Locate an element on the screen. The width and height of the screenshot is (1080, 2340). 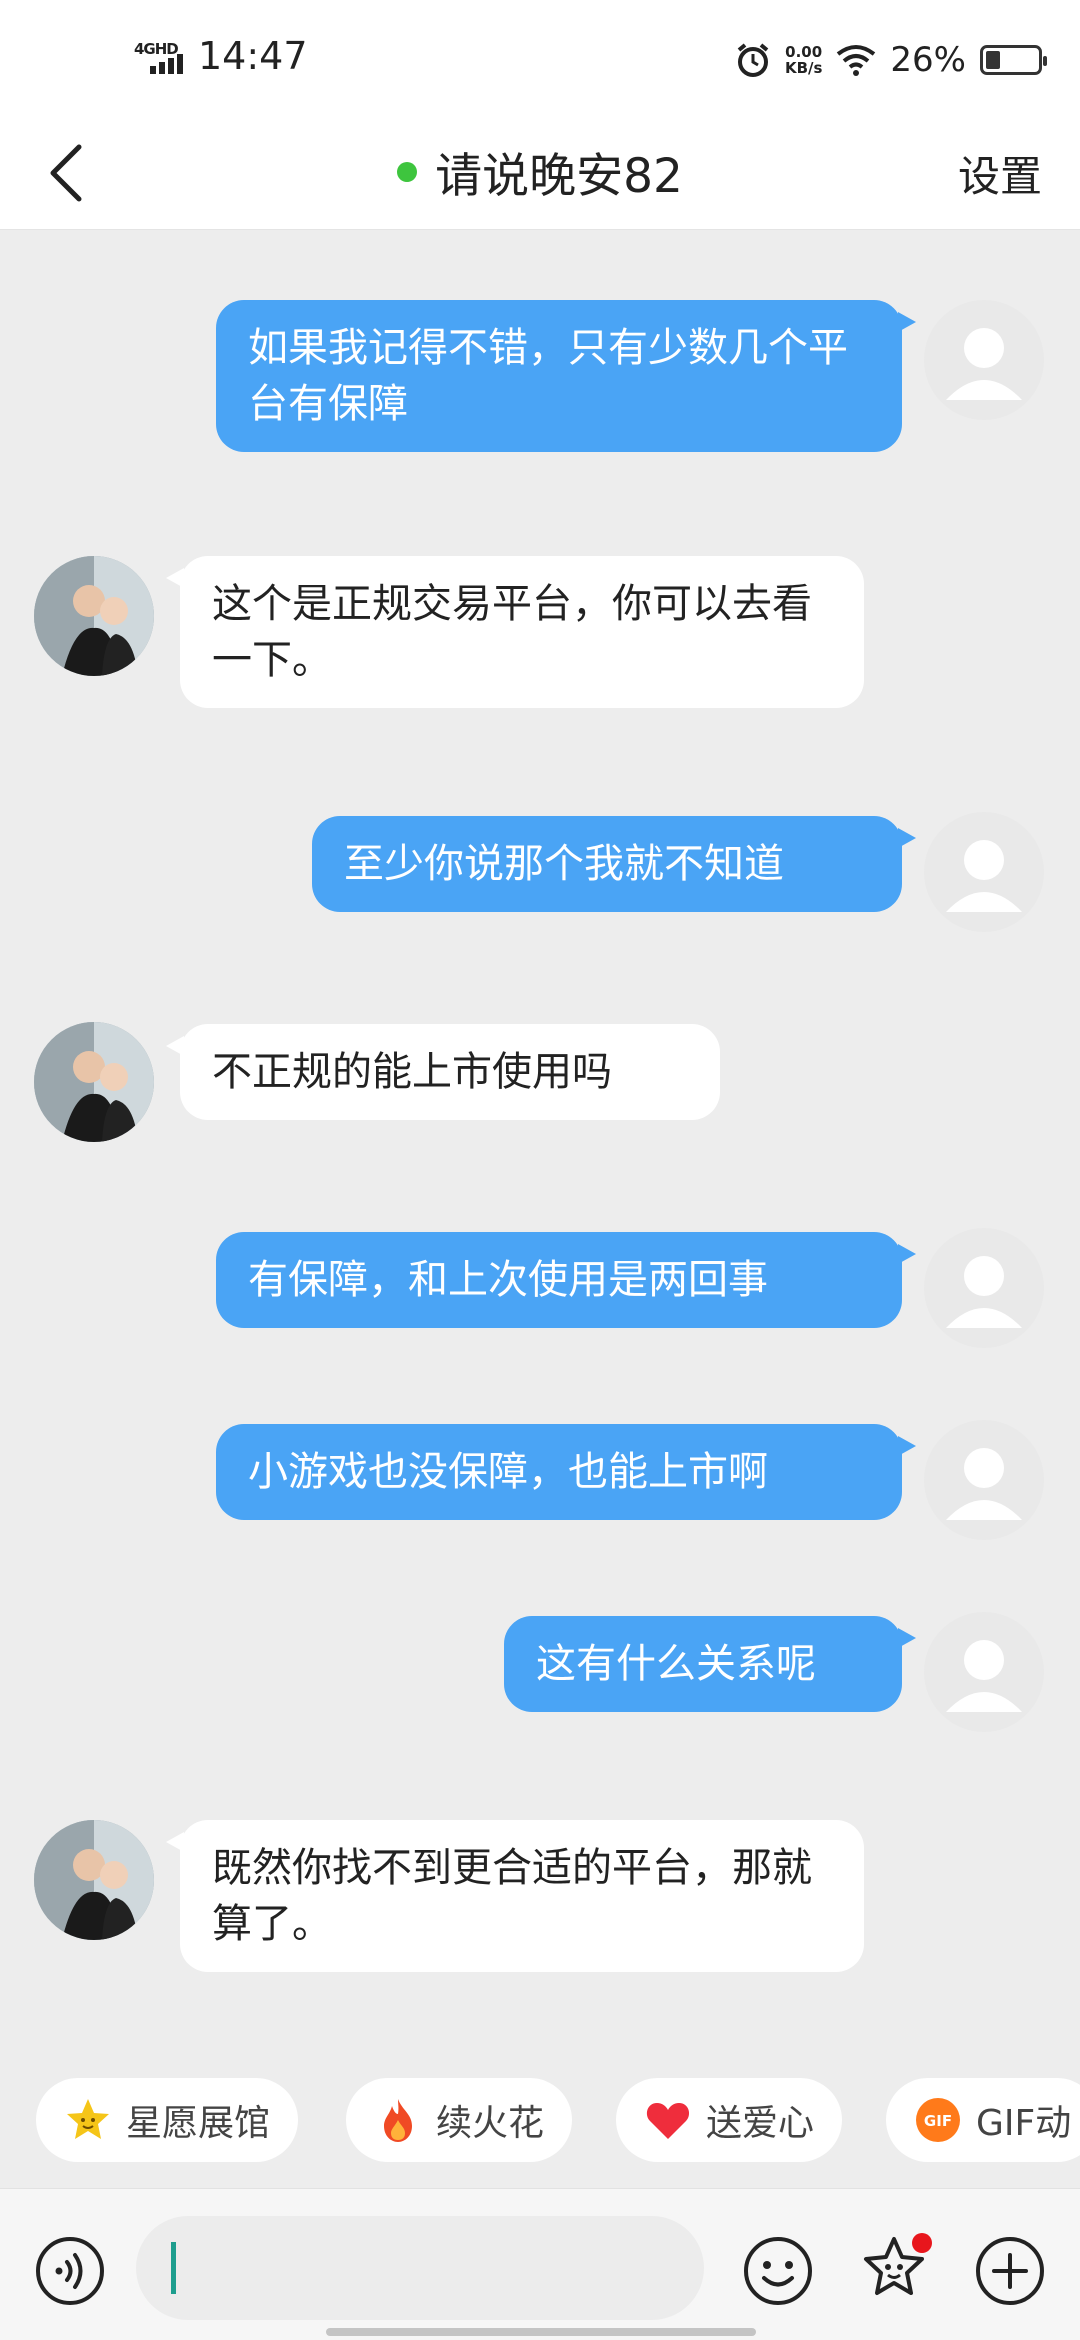
plus-circle-icon is located at coordinates (1010, 2271).